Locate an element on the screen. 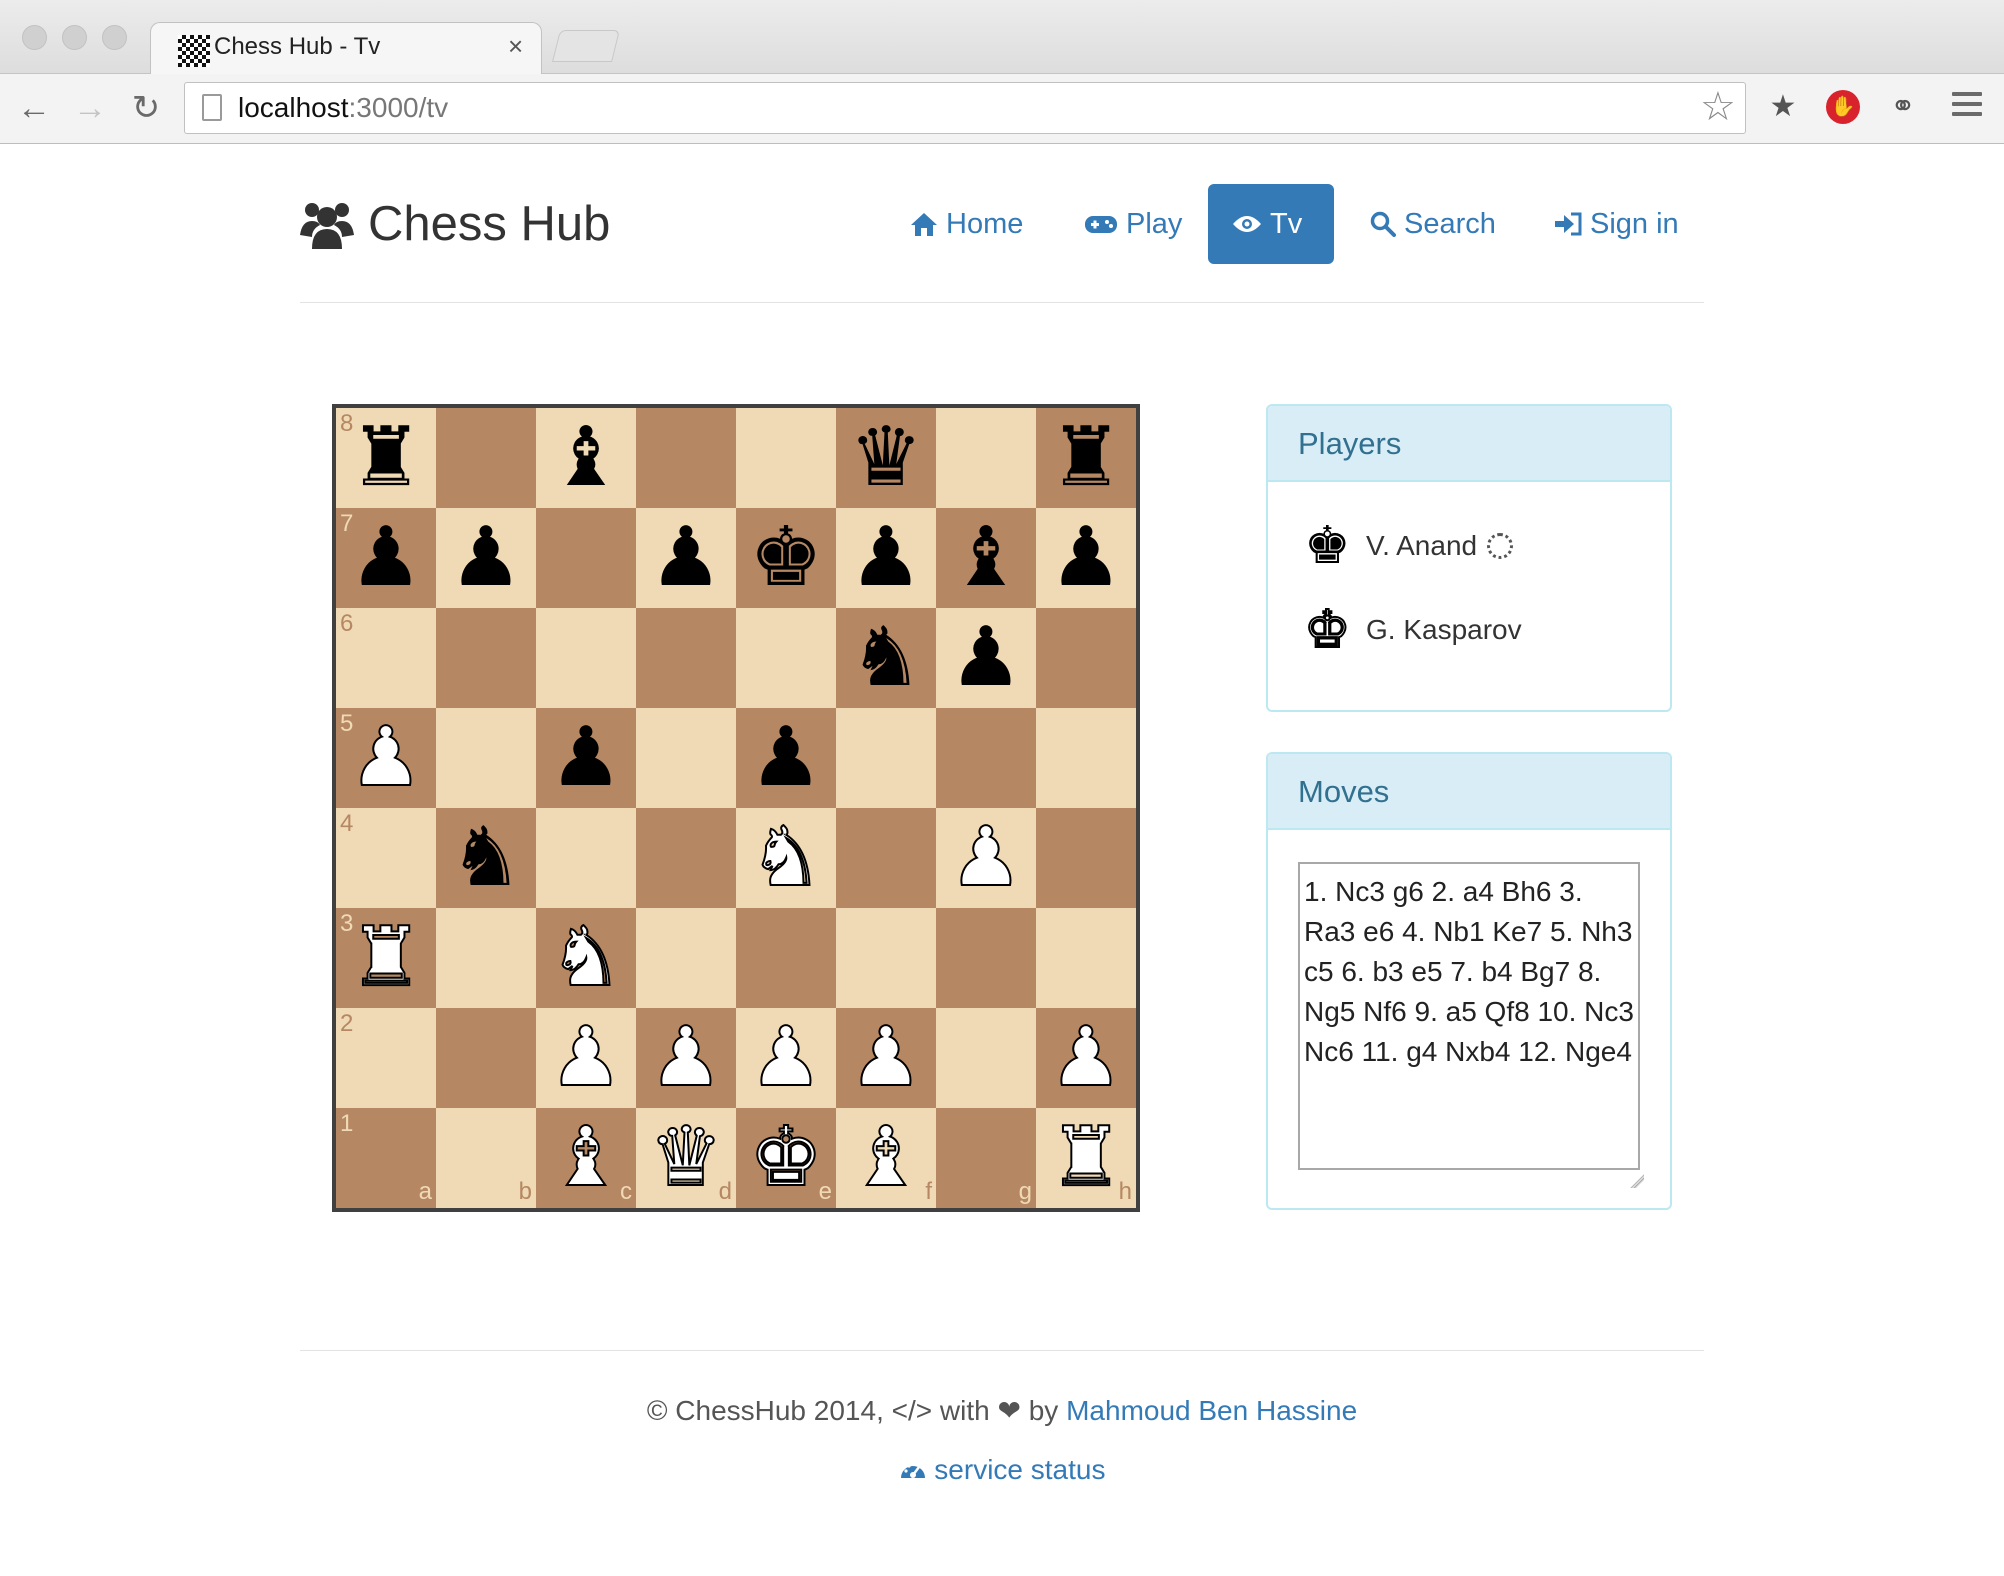 The width and height of the screenshot is (2004, 1576). square-b6 is located at coordinates (486, 658).